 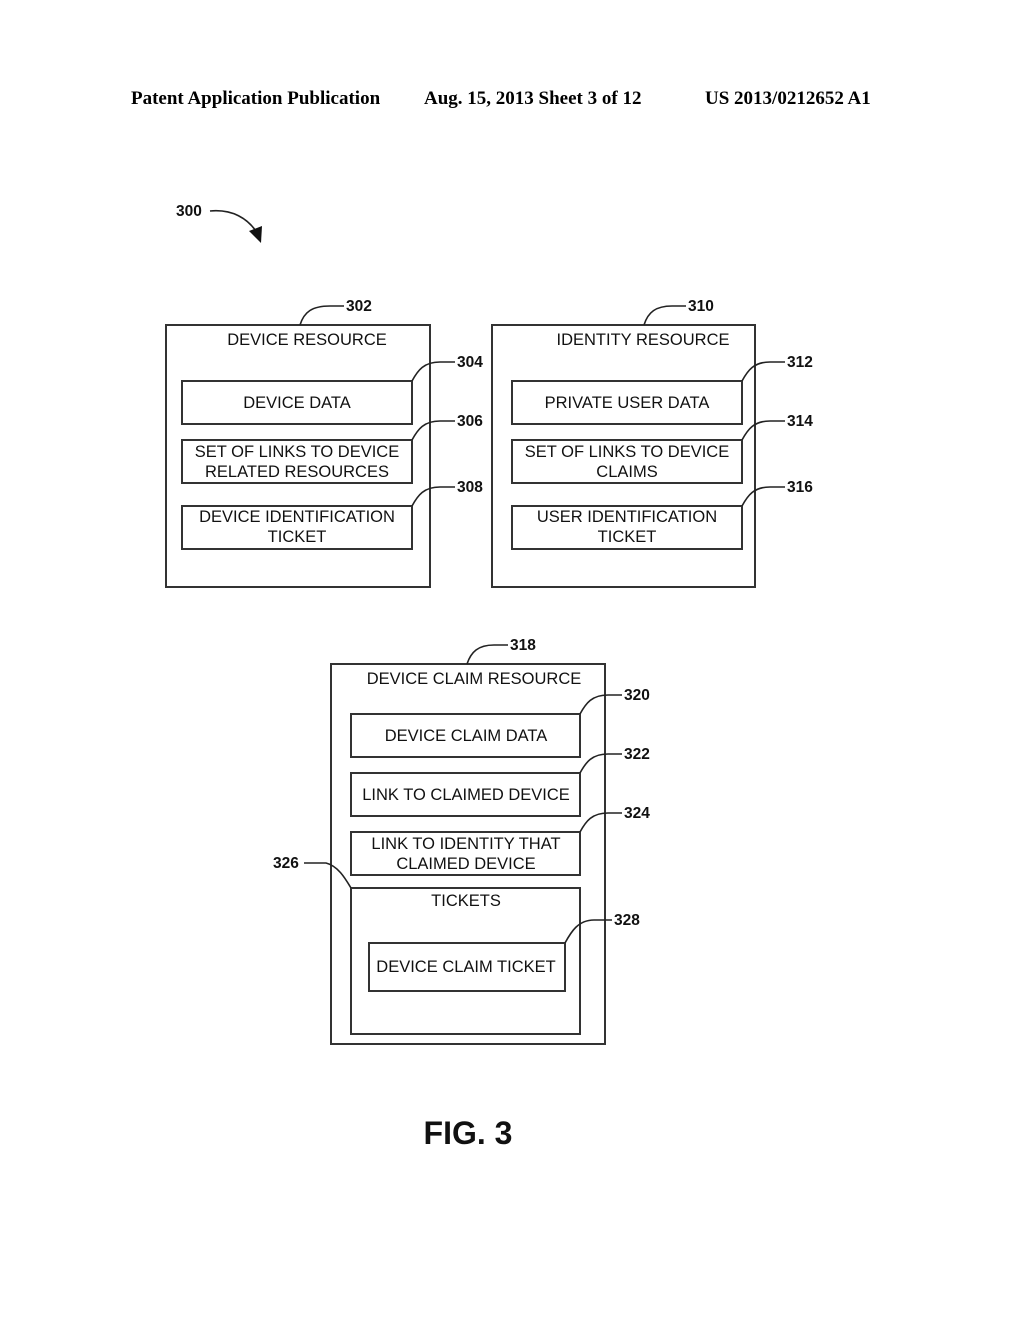 What do you see at coordinates (523, 645) in the screenshot?
I see `ref-label: 318` at bounding box center [523, 645].